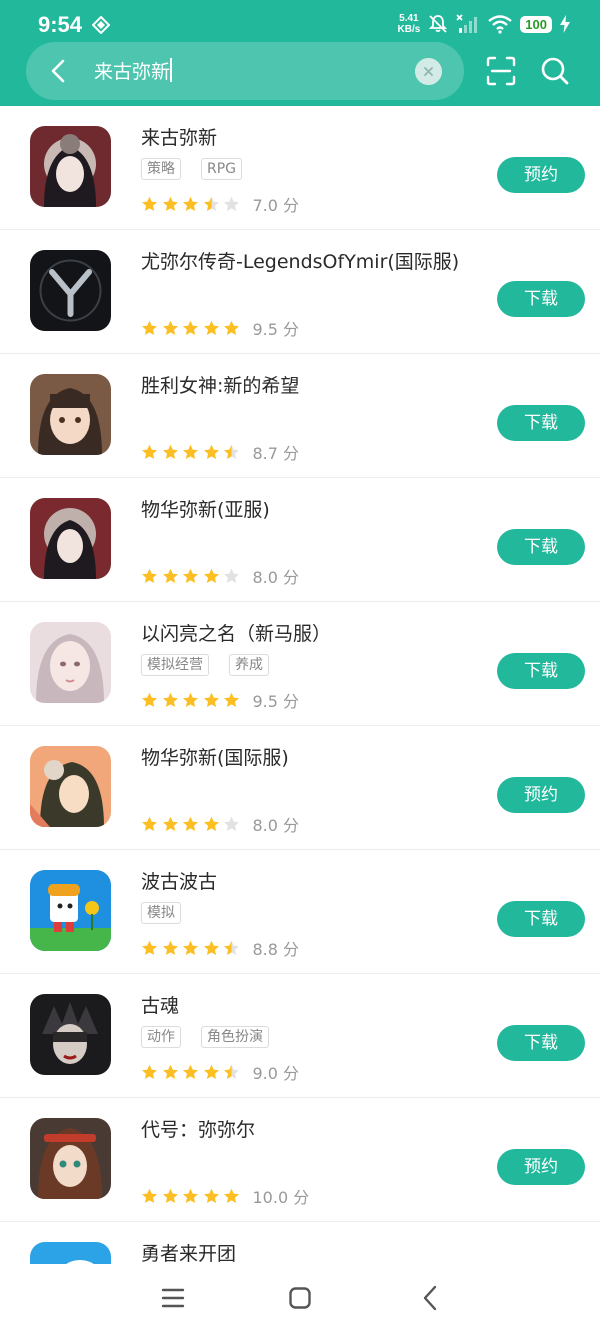 The image size is (600, 1333). I want to click on search-box: 来古弥新, so click(245, 71).